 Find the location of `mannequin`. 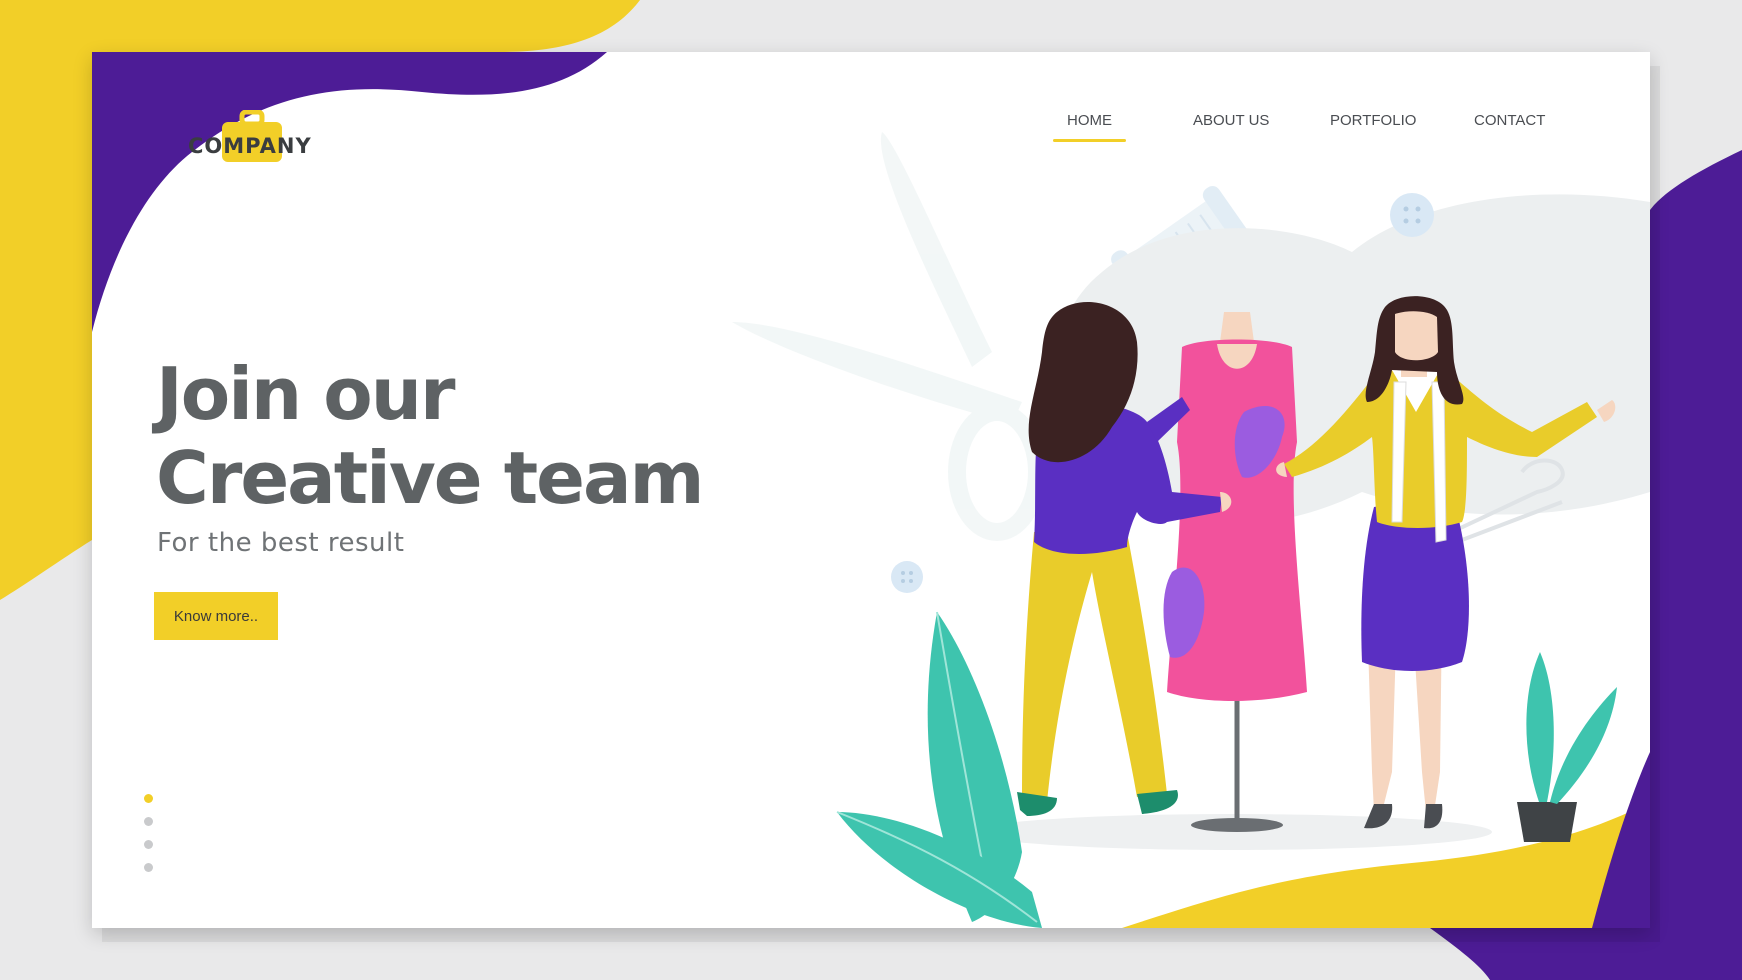

mannequin is located at coordinates (1235, 572).